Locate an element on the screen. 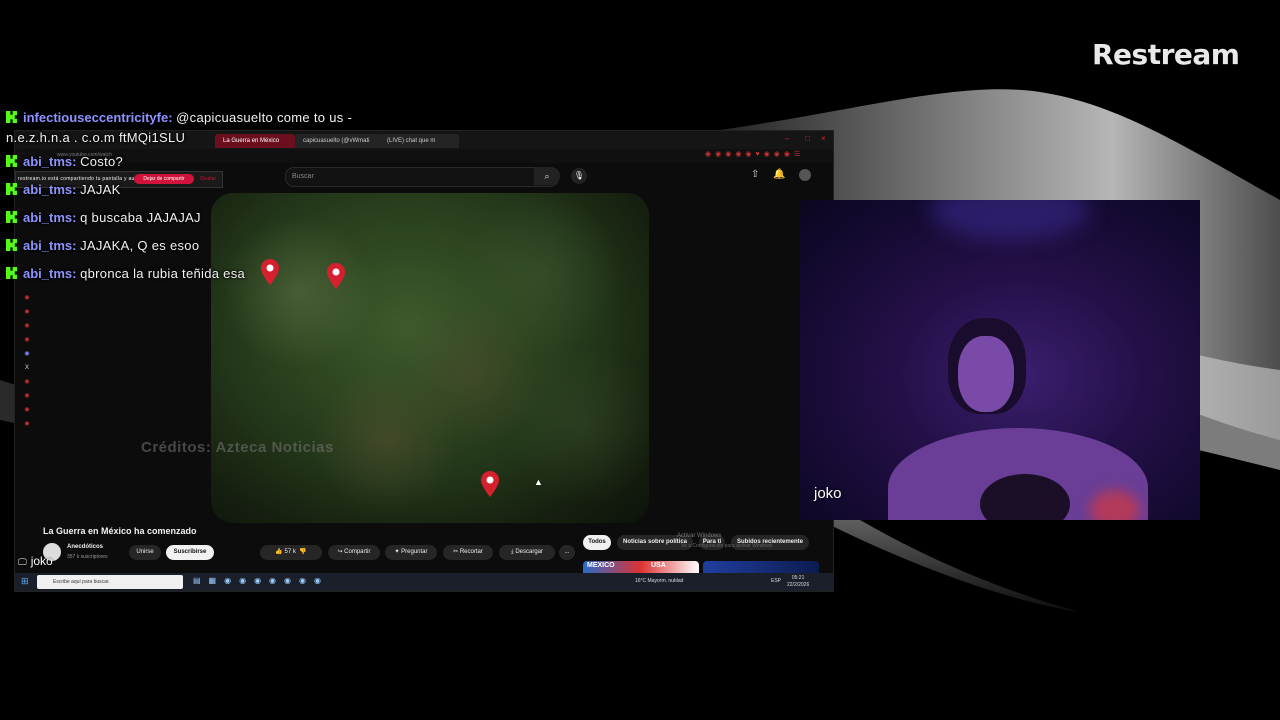 This screenshot has width=1280, height=720. search-icon: ⌕ is located at coordinates (547, 176).